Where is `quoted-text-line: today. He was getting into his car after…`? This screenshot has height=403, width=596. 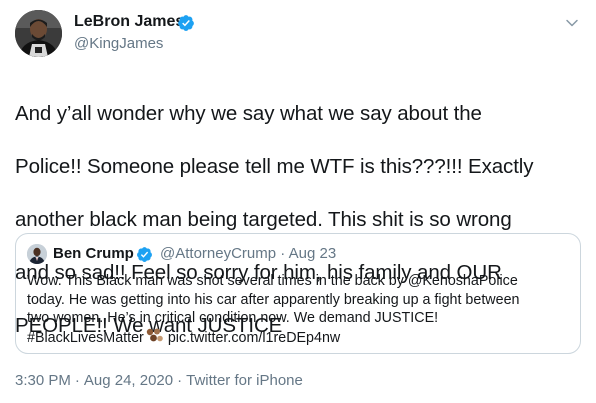 quoted-text-line: today. He was getting into his car after… is located at coordinates (273, 299).